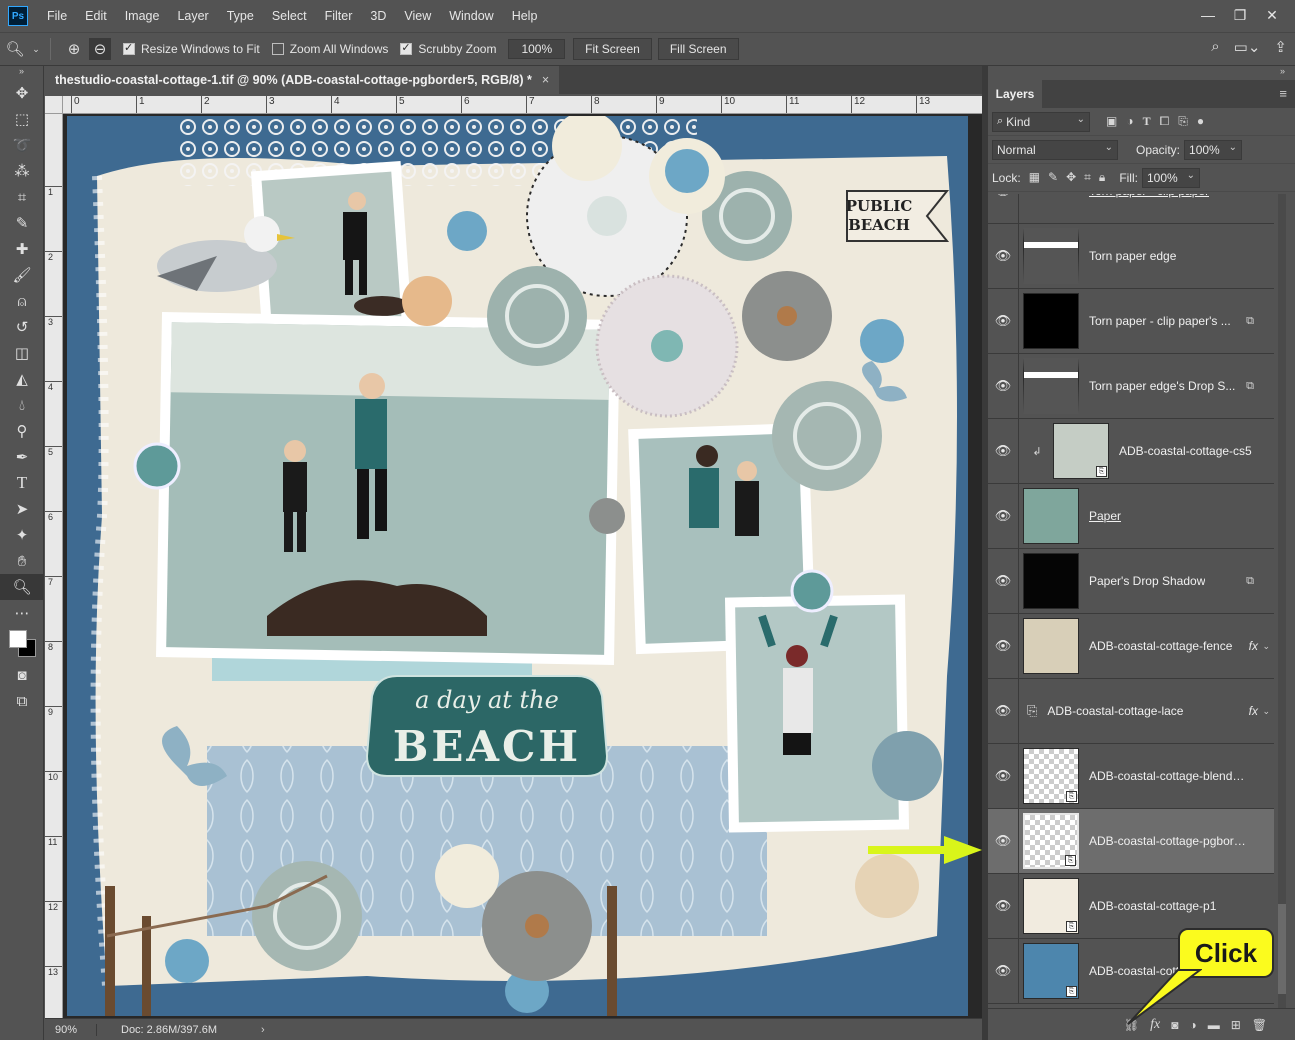  What do you see at coordinates (22, 509) in the screenshot?
I see `path-selection-tool-icon: ➤` at bounding box center [22, 509].